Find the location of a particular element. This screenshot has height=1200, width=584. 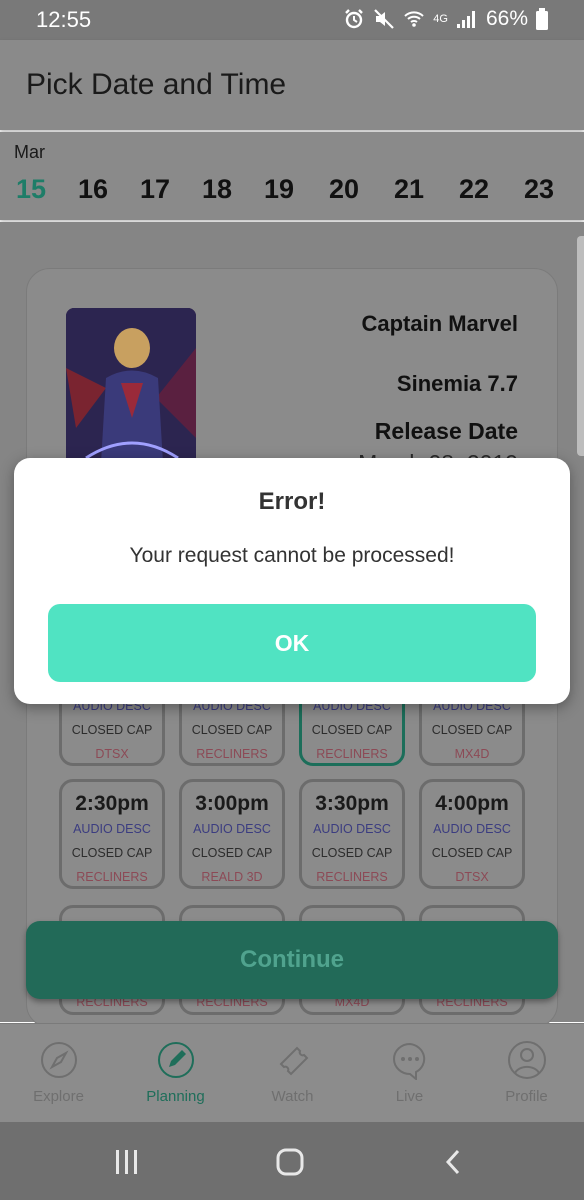

date-item-19: 19 is located at coordinates (279, 189).